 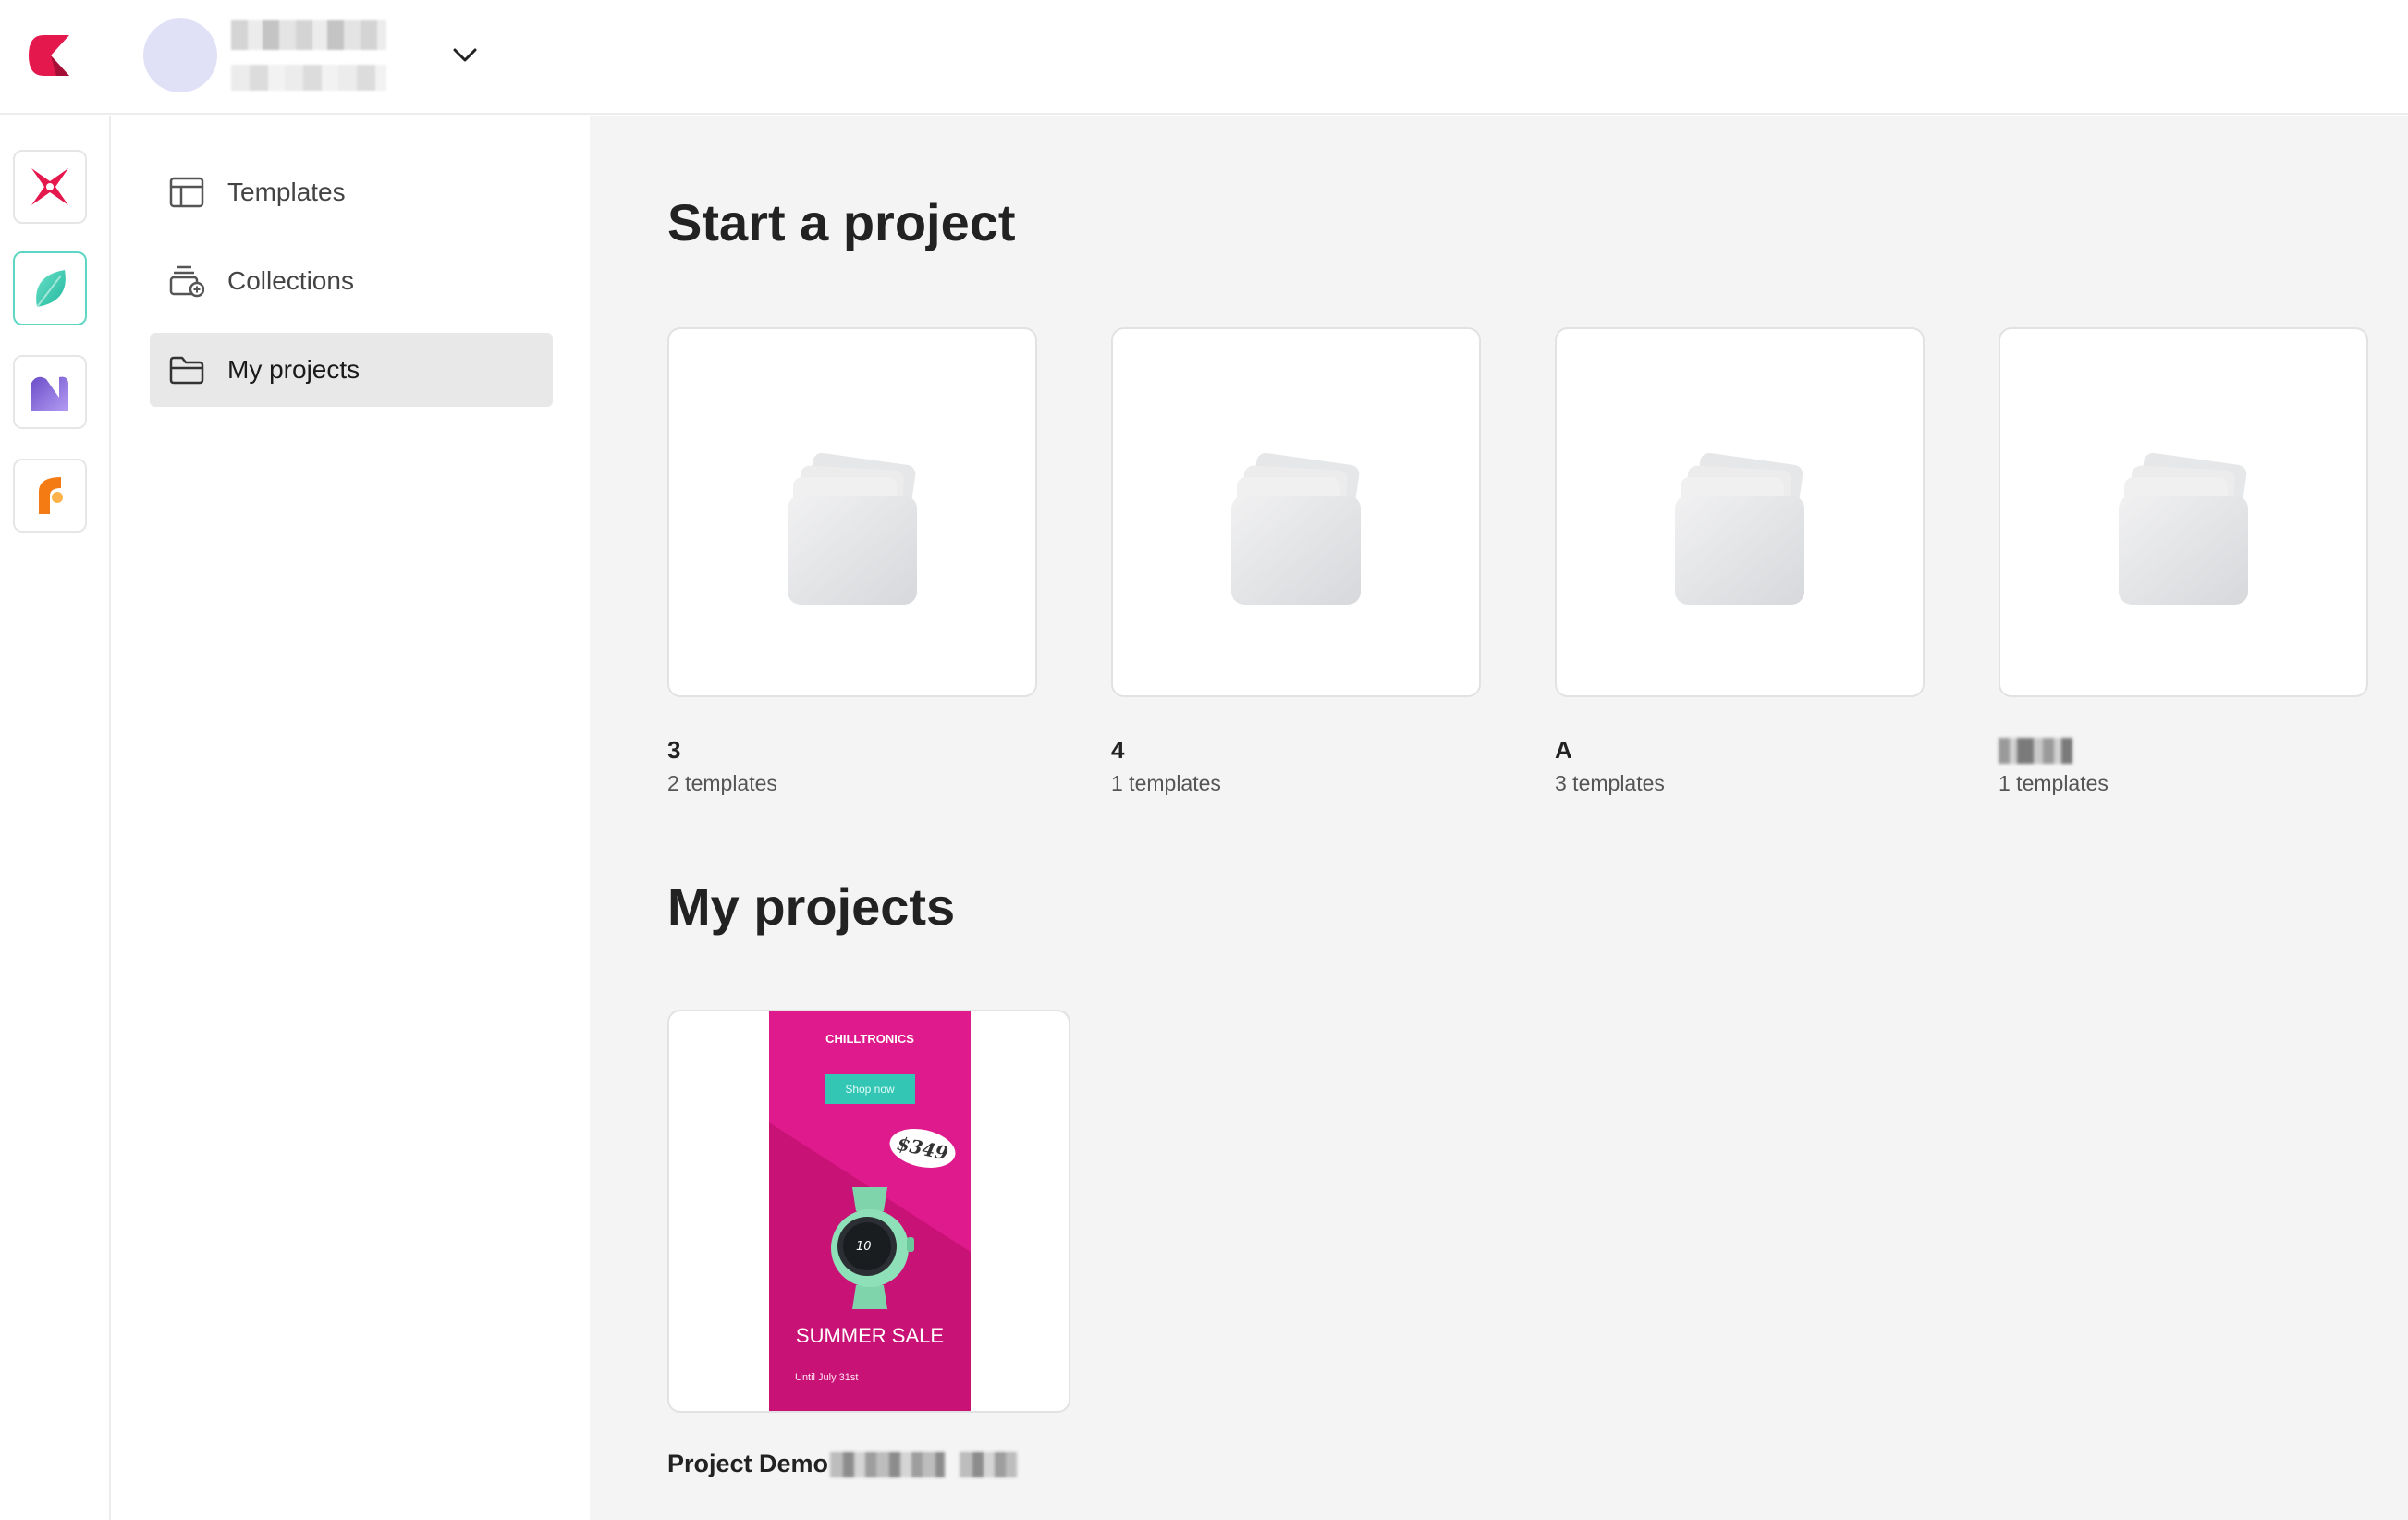 I want to click on template-count: 2 templates, so click(x=722, y=783).